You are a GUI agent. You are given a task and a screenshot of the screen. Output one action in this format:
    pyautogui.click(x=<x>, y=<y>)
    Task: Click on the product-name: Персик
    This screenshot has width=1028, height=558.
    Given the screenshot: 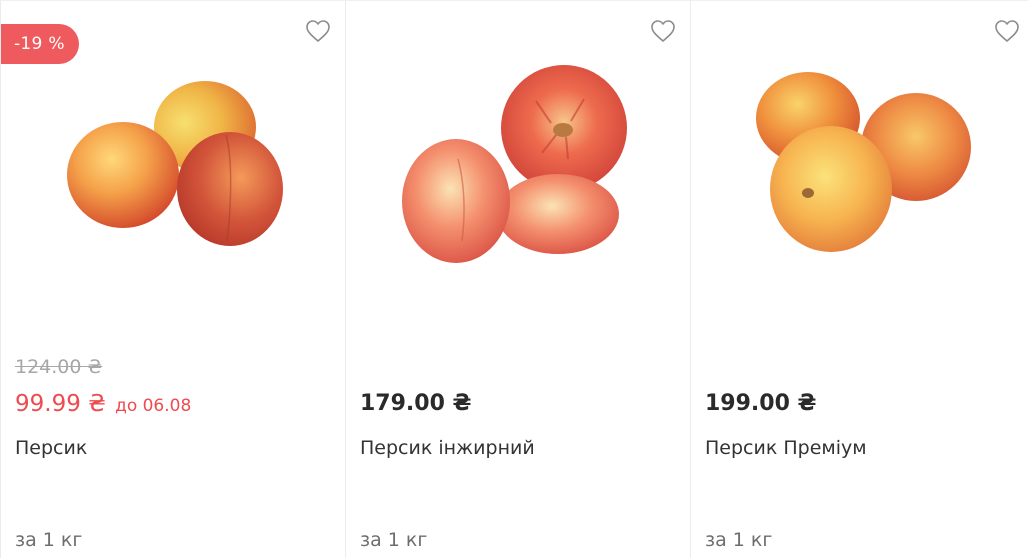 What is the action you would take?
    pyautogui.click(x=51, y=448)
    